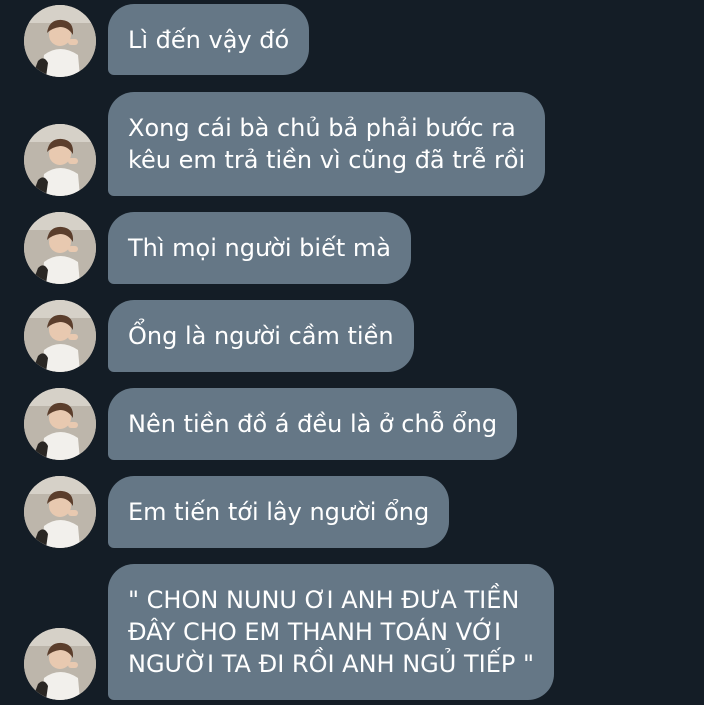  I want to click on message-bubble: Nên tiền đồ á đều là ở chỗ ổng, so click(313, 424).